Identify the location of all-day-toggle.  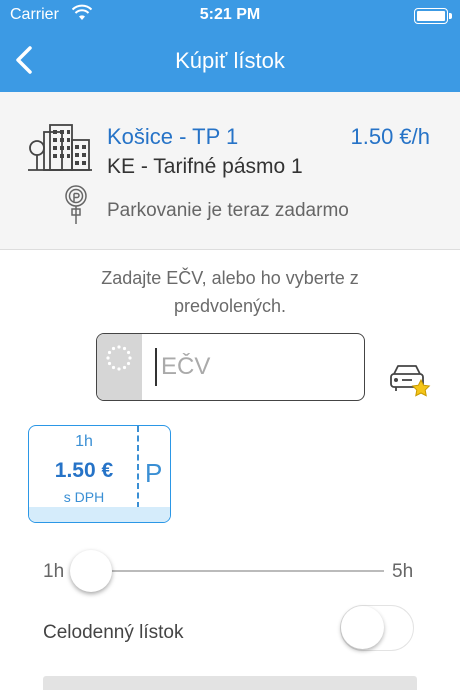
(377, 628).